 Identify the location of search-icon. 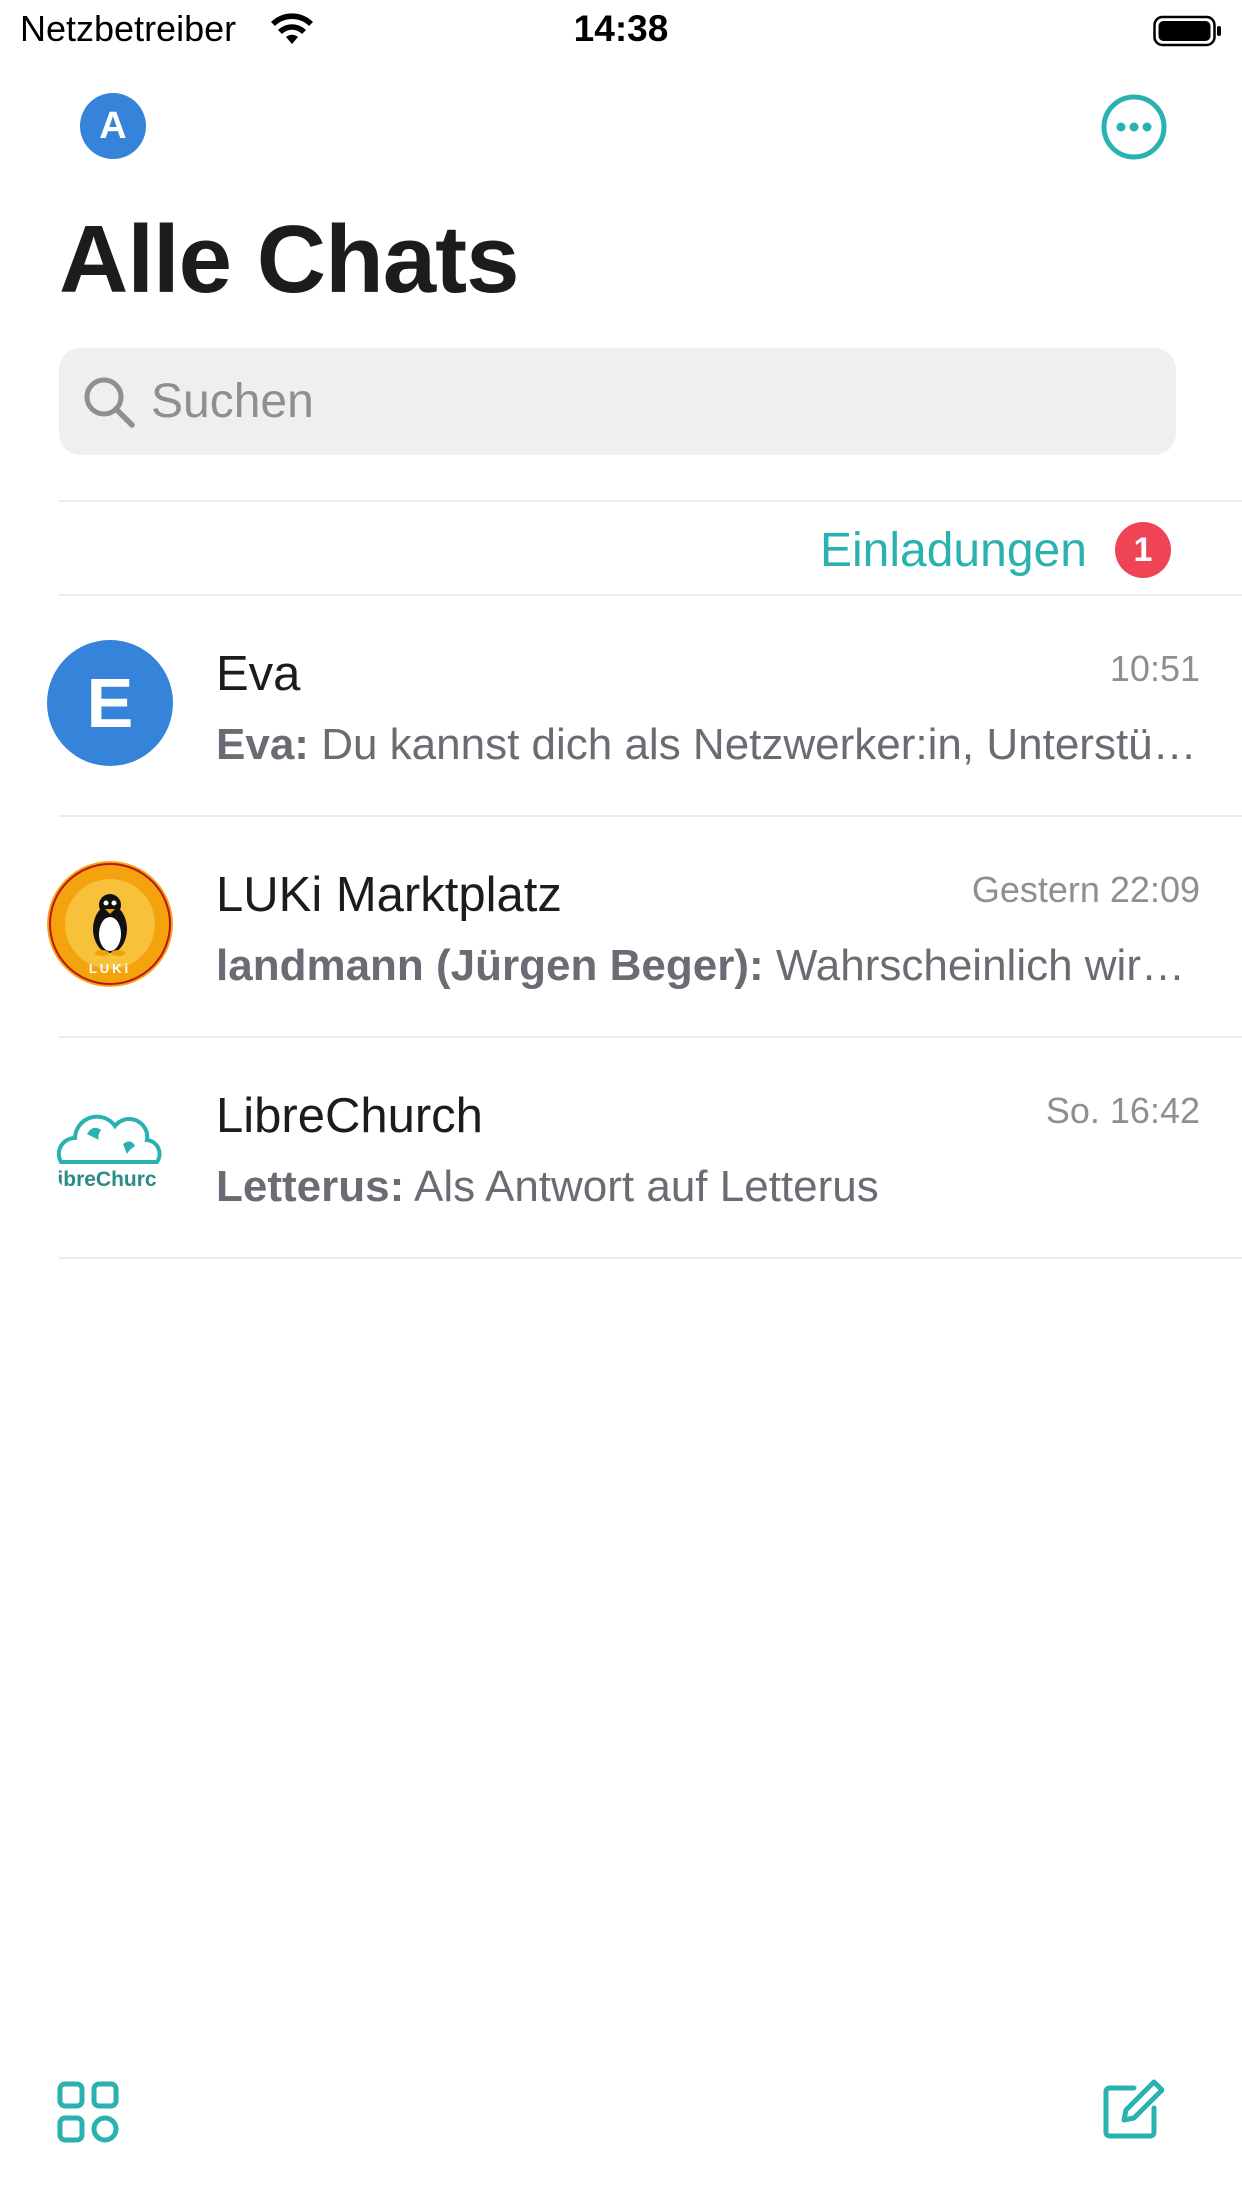
(109, 402).